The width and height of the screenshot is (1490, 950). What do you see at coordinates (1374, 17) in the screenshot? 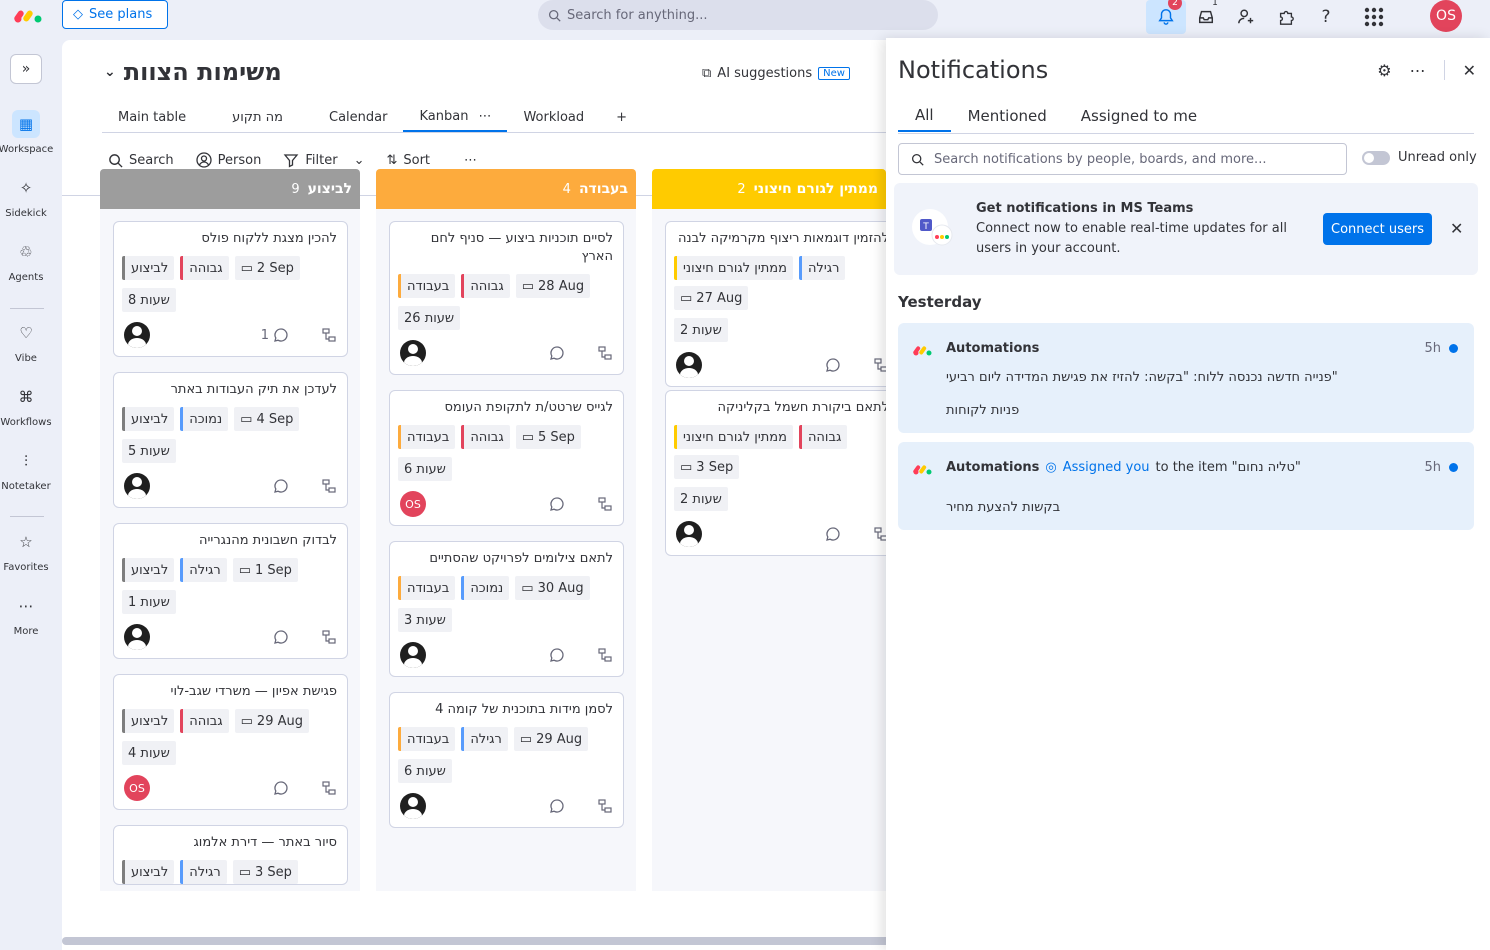
I see `apps-grid-button` at bounding box center [1374, 17].